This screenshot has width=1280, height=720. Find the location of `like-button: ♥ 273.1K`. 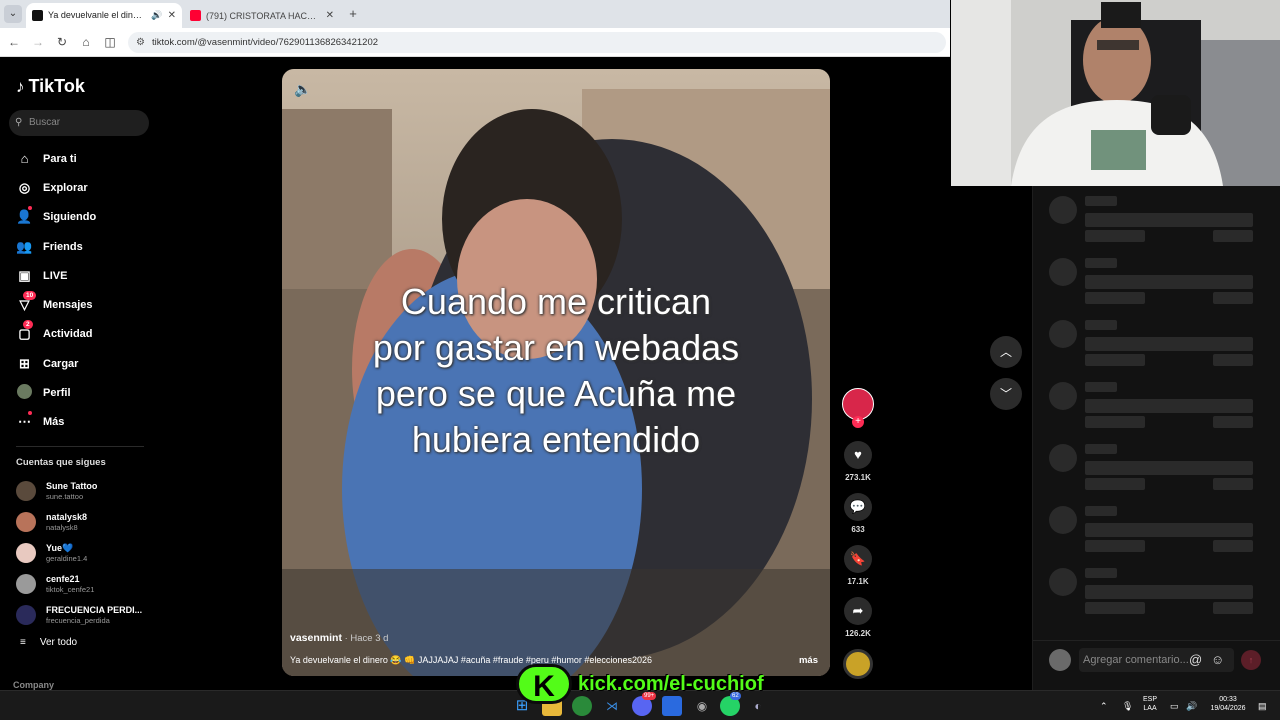

like-button: ♥ 273.1K is located at coordinates (858, 461).